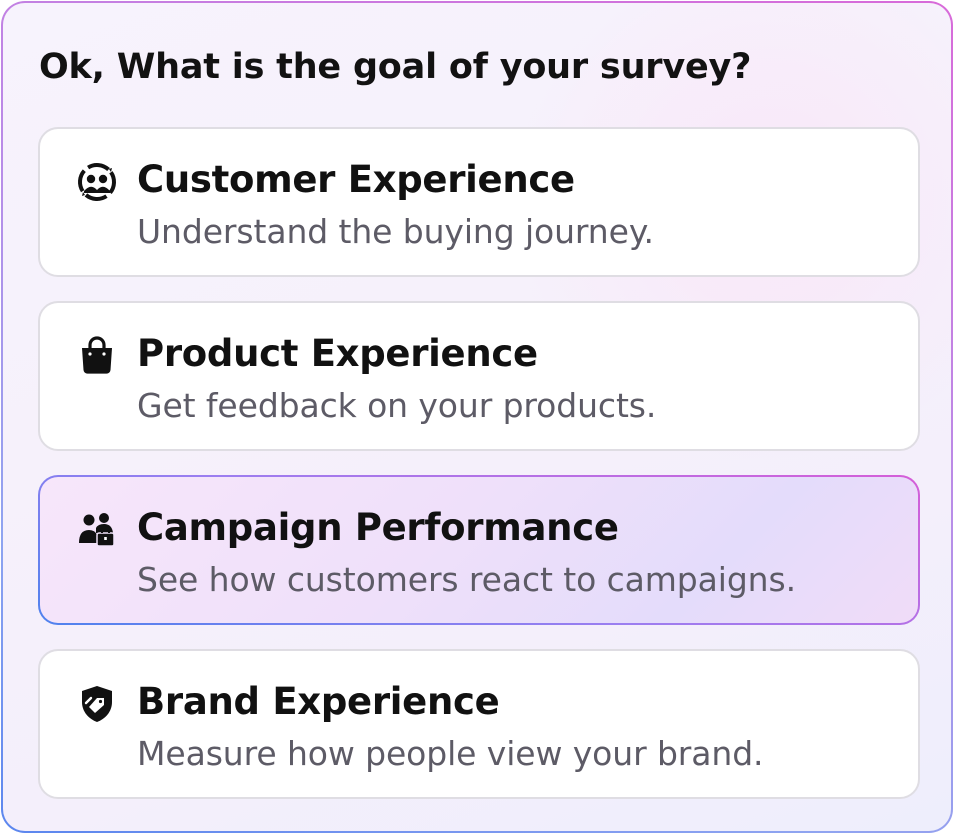 The height and width of the screenshot is (834, 954). What do you see at coordinates (97, 704) in the screenshot?
I see `shield-tag-icon` at bounding box center [97, 704].